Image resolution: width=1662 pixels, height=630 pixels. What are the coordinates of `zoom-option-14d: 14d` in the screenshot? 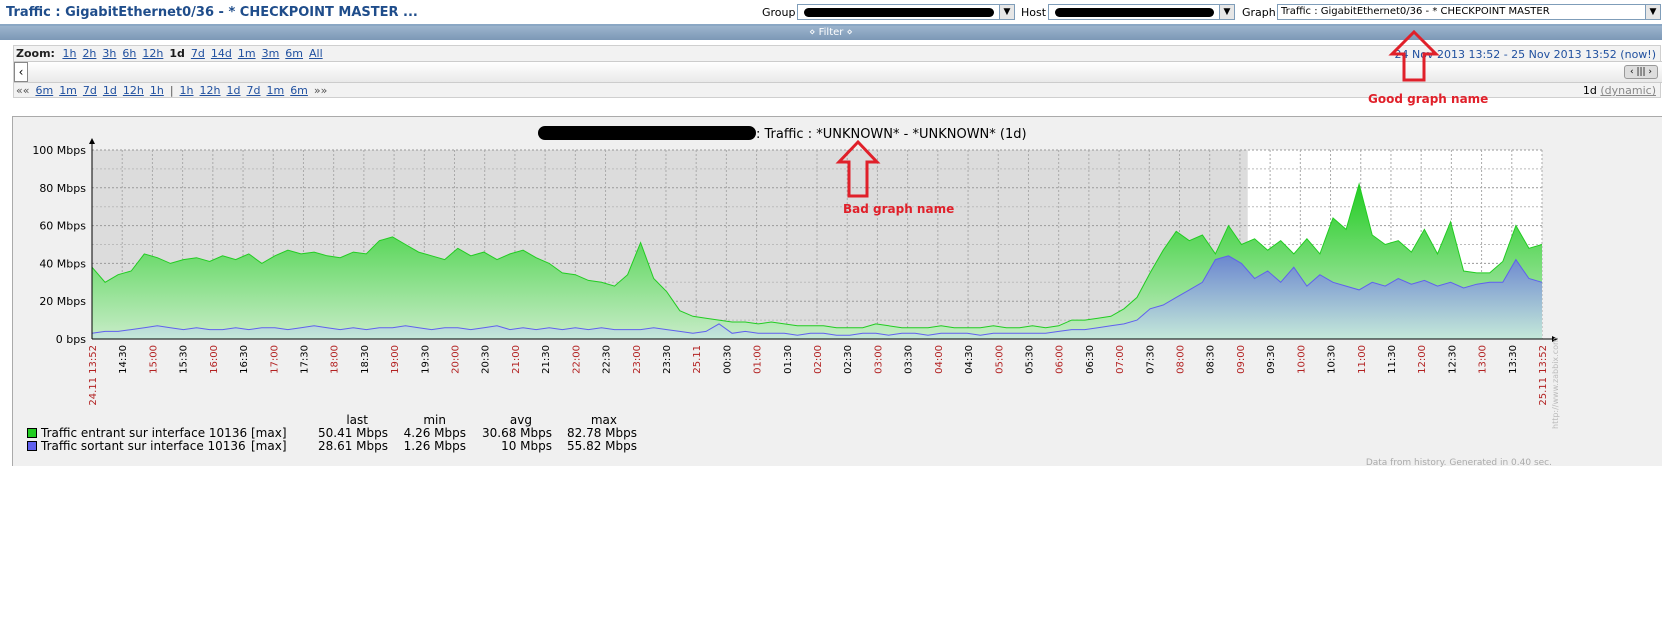 It's located at (221, 53).